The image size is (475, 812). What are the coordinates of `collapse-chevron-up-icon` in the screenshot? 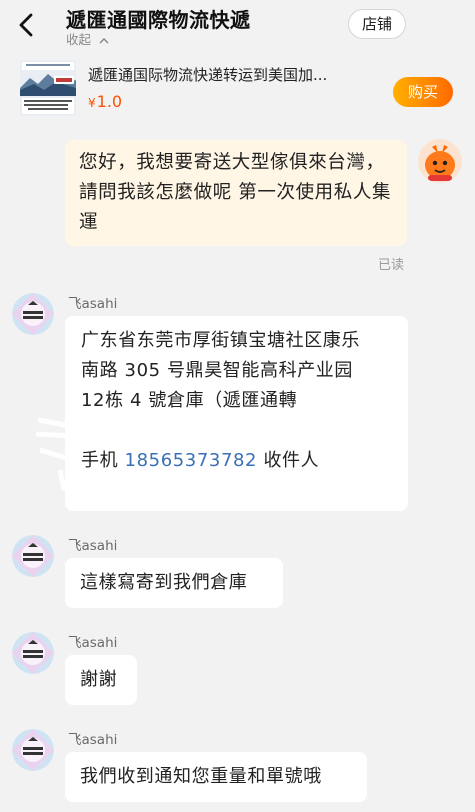 It's located at (104, 40).